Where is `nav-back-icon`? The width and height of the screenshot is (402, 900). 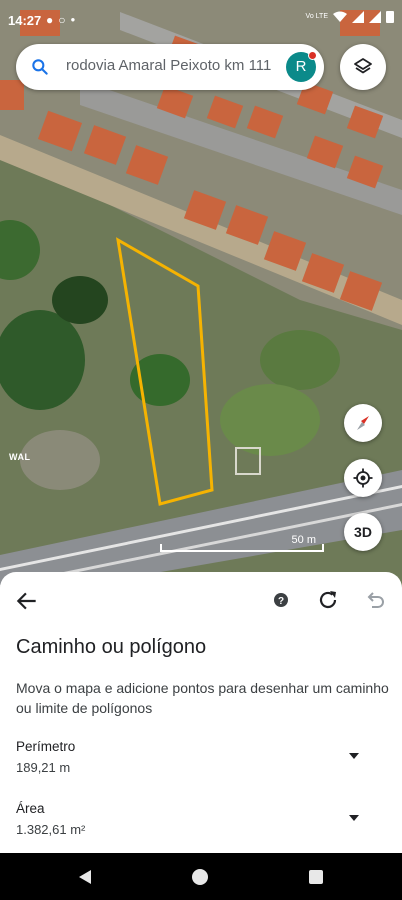 nav-back-icon is located at coordinates (85, 877).